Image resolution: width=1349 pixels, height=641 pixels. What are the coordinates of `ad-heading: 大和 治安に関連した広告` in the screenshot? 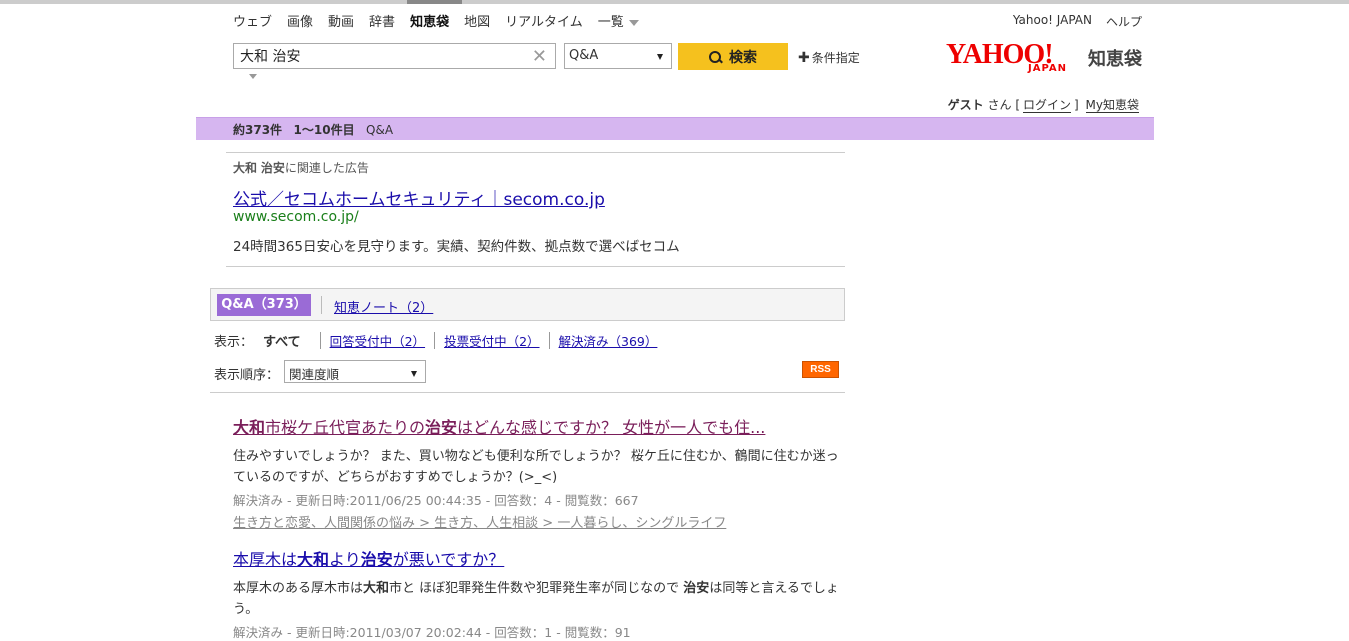 It's located at (301, 167).